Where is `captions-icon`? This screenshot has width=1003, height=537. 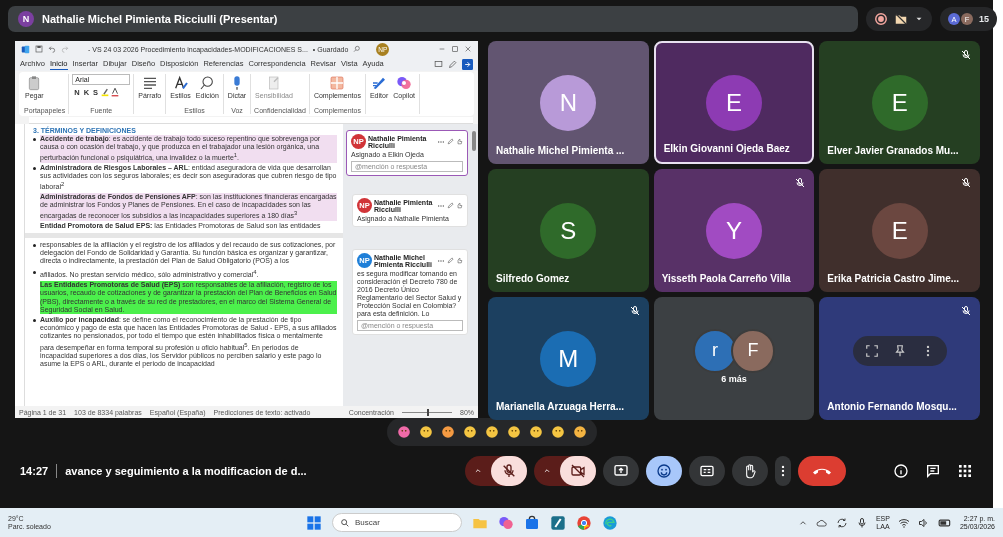 captions-icon is located at coordinates (707, 471).